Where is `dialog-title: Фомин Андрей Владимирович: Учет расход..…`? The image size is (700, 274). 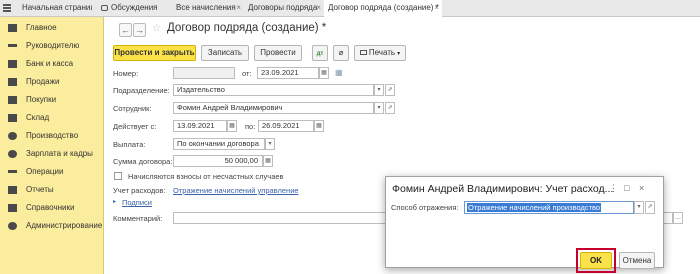
dialog-title: Фомин Андрей Владимирович: Учет расход..… is located at coordinates (503, 189).